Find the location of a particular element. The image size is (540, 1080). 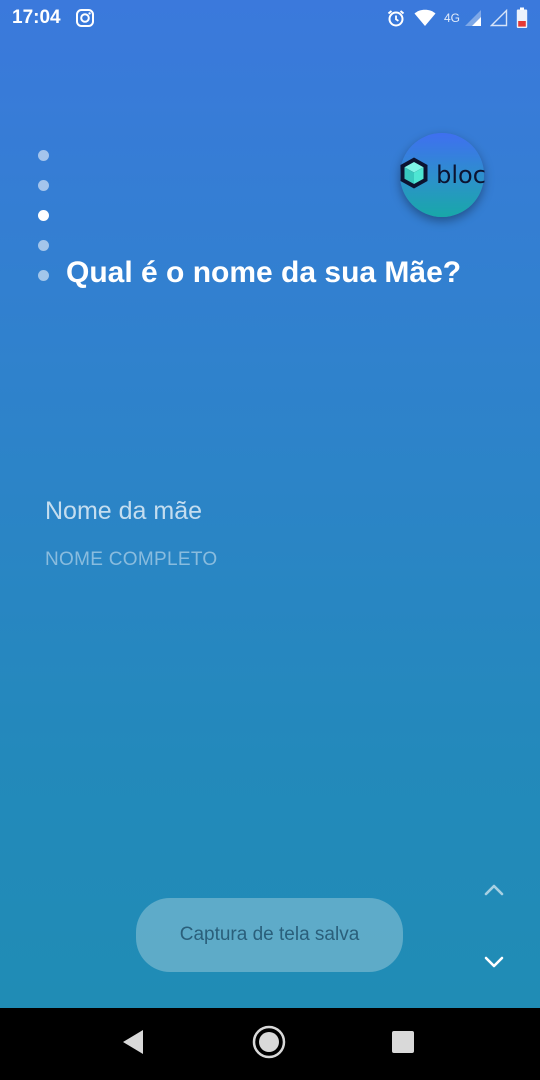

toast-message: Captura de tela salva is located at coordinates (269, 934).